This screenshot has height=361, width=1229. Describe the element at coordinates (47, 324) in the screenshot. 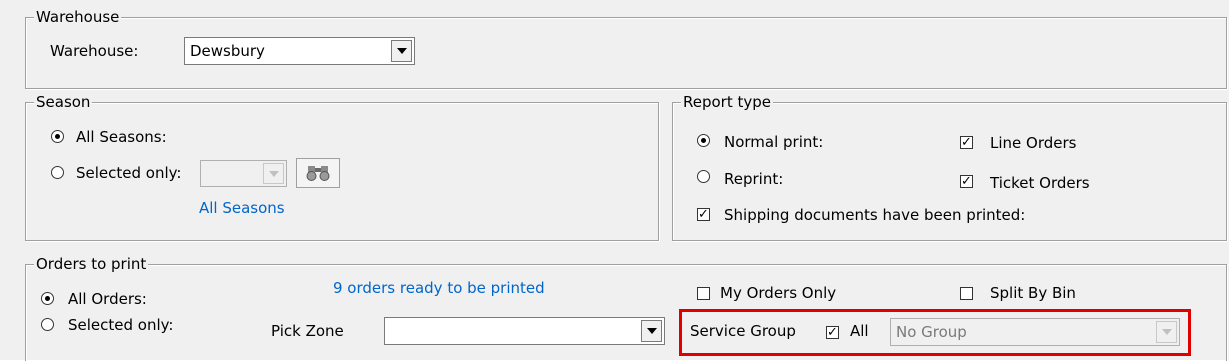

I see `selected-orders-radio` at that location.